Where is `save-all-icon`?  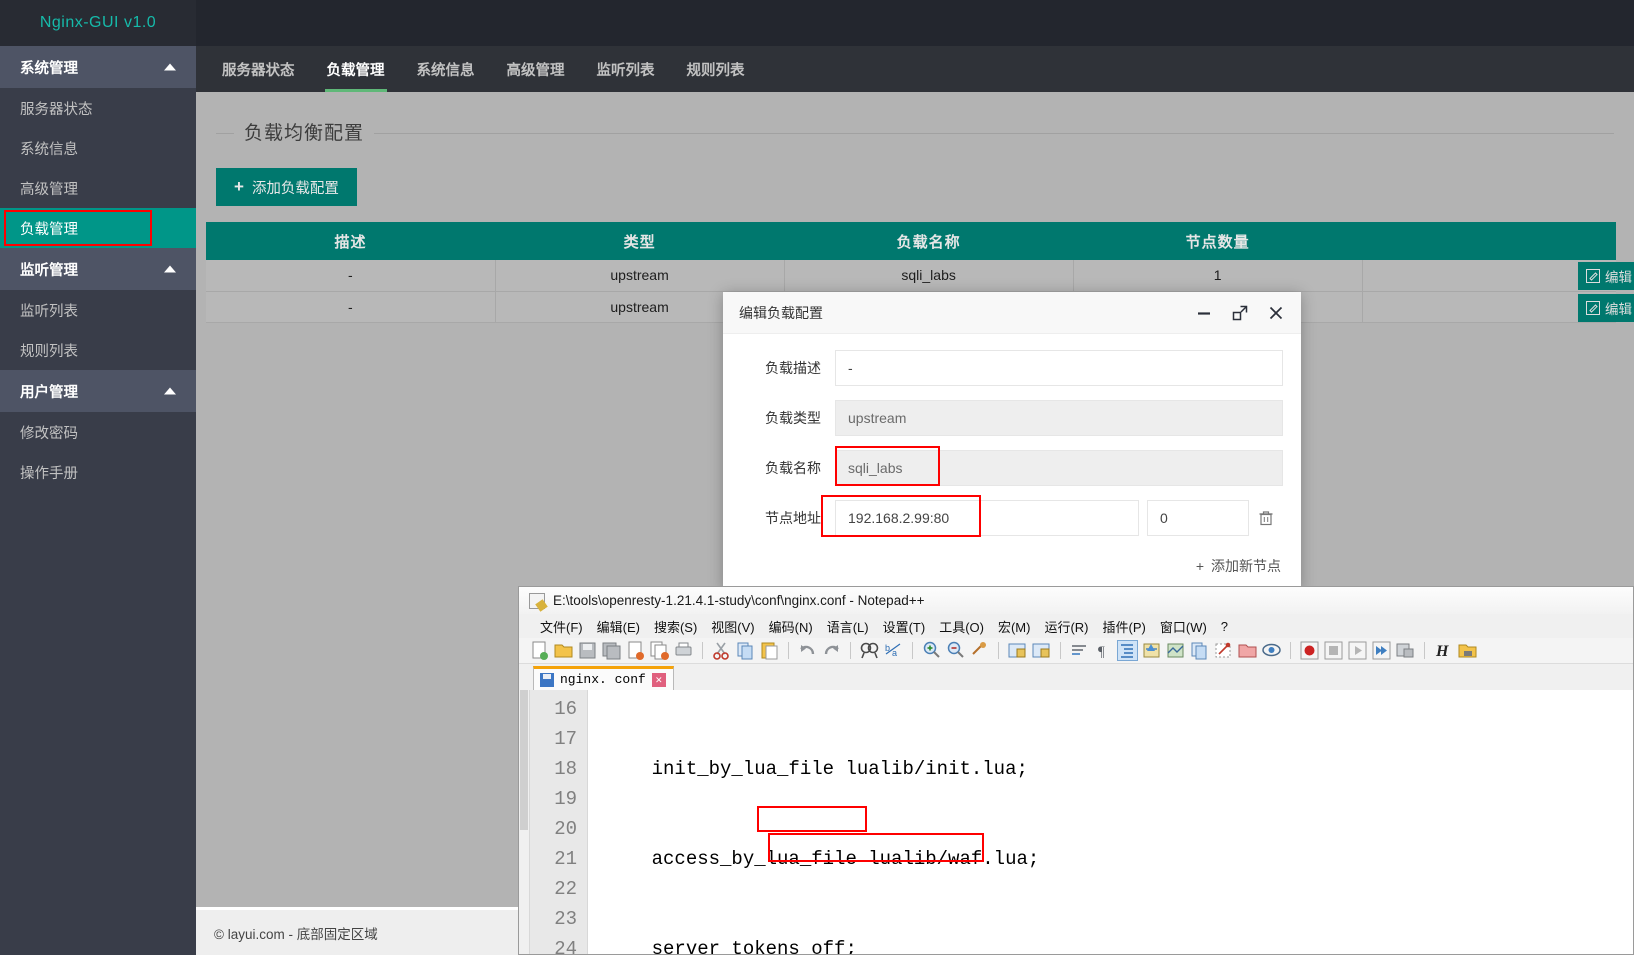
save-all-icon is located at coordinates (611, 650).